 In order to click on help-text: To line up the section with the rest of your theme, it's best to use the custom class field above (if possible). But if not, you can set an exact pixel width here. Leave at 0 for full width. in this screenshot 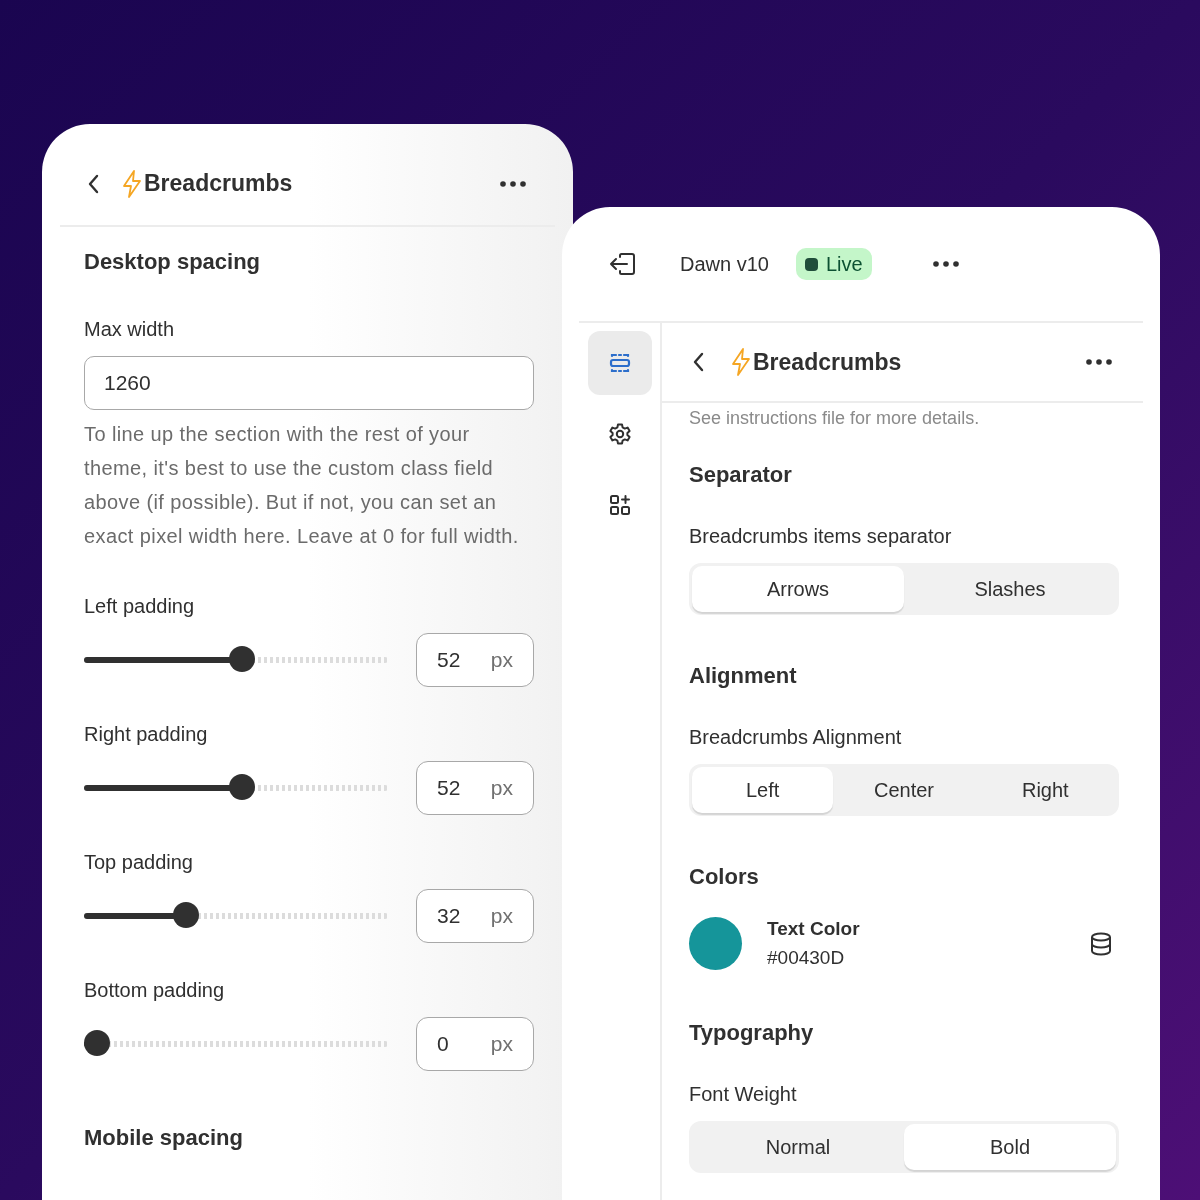, I will do `click(302, 485)`.